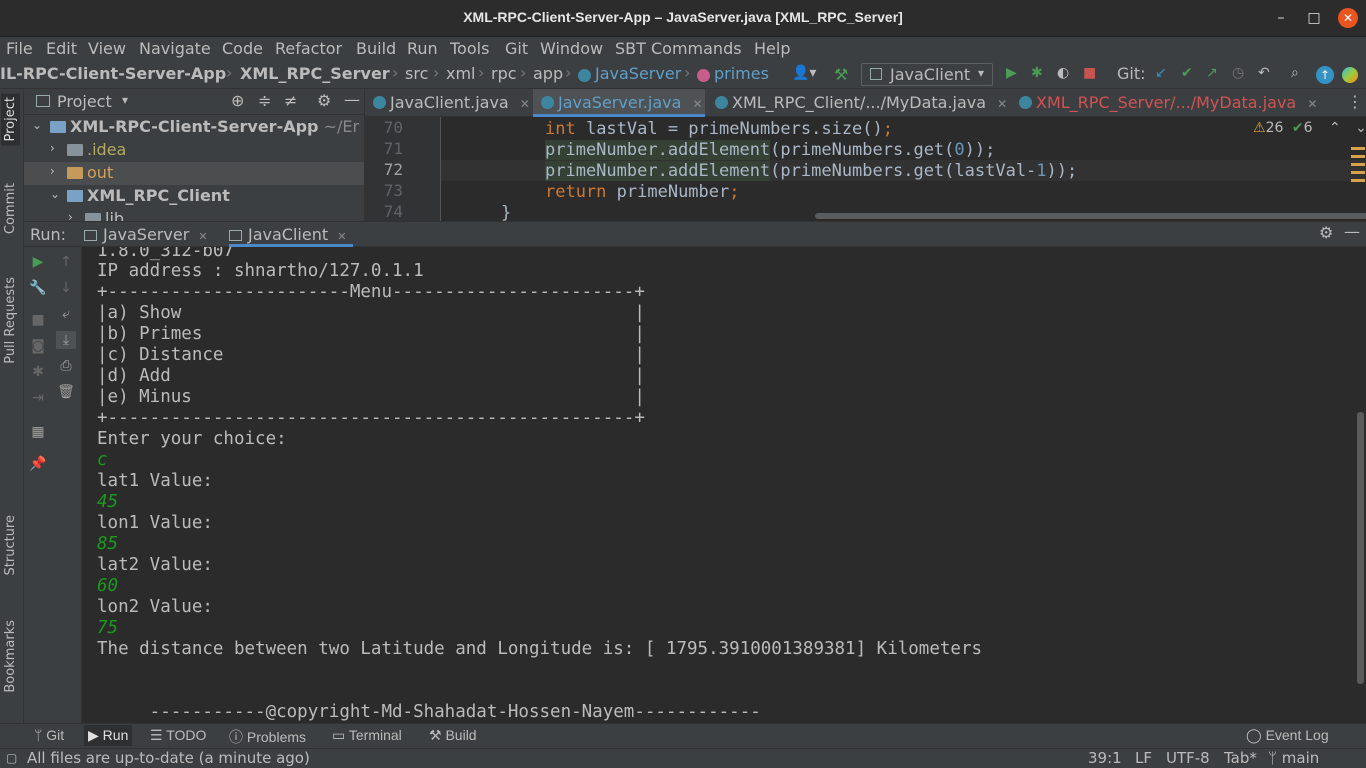 The image size is (1366, 768). What do you see at coordinates (1063, 73) in the screenshot?
I see `coverage-icon: ◐` at bounding box center [1063, 73].